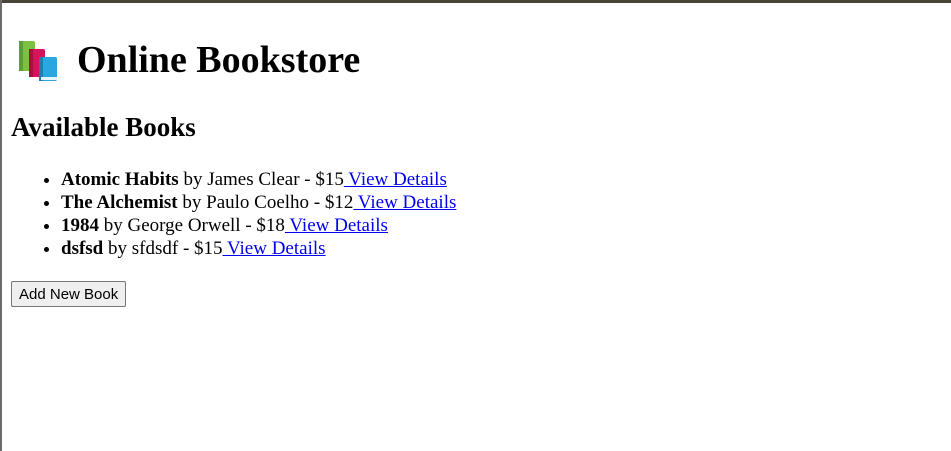 The height and width of the screenshot is (451, 951). I want to click on book-author: George Orwell, so click(184, 225).